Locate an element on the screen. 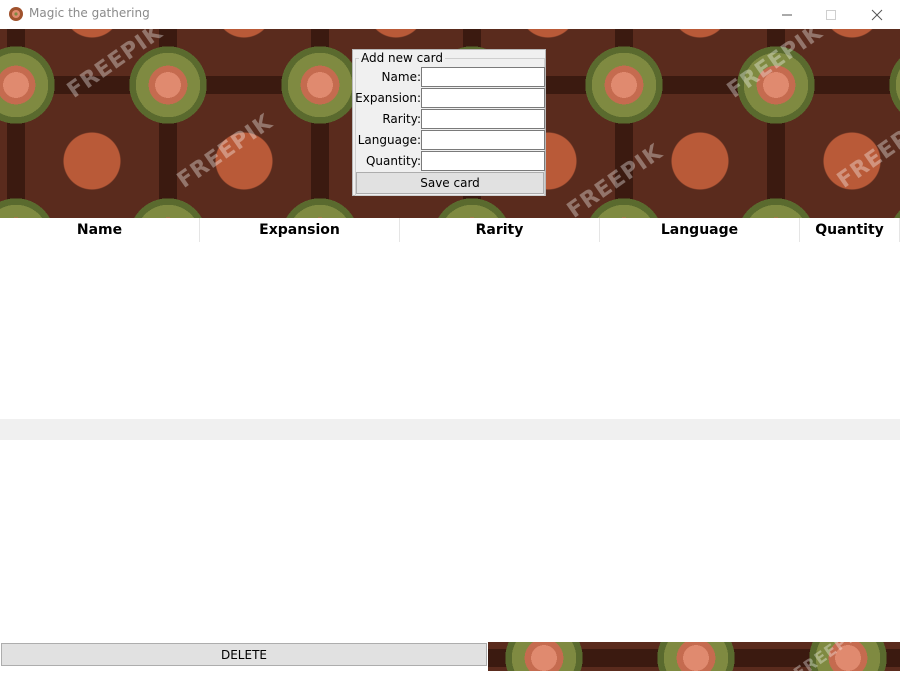 The image size is (903, 683). maximize-icon is located at coordinates (831, 14).